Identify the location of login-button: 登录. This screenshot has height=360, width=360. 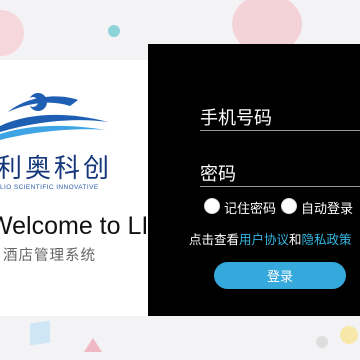
(280, 275).